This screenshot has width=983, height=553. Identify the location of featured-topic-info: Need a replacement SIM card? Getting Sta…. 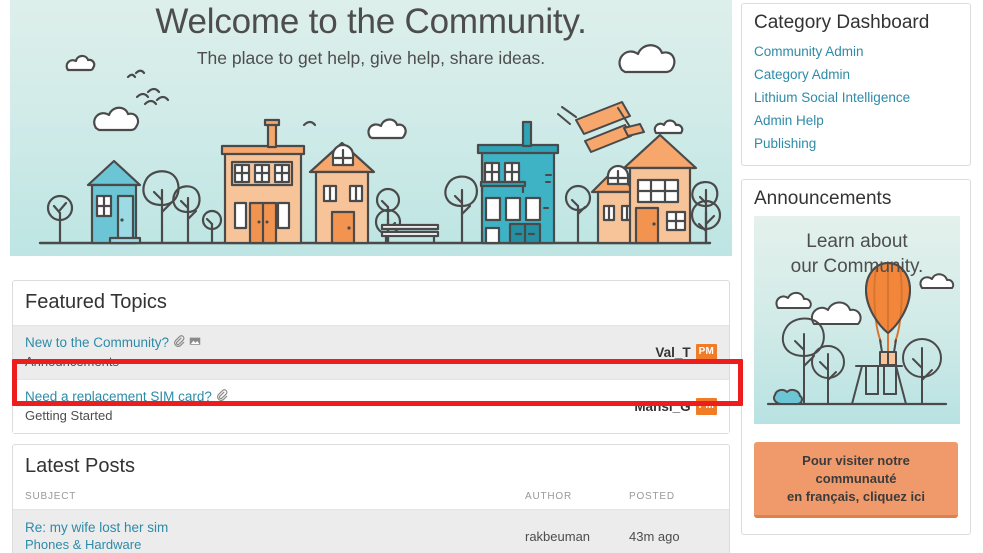
(329, 406).